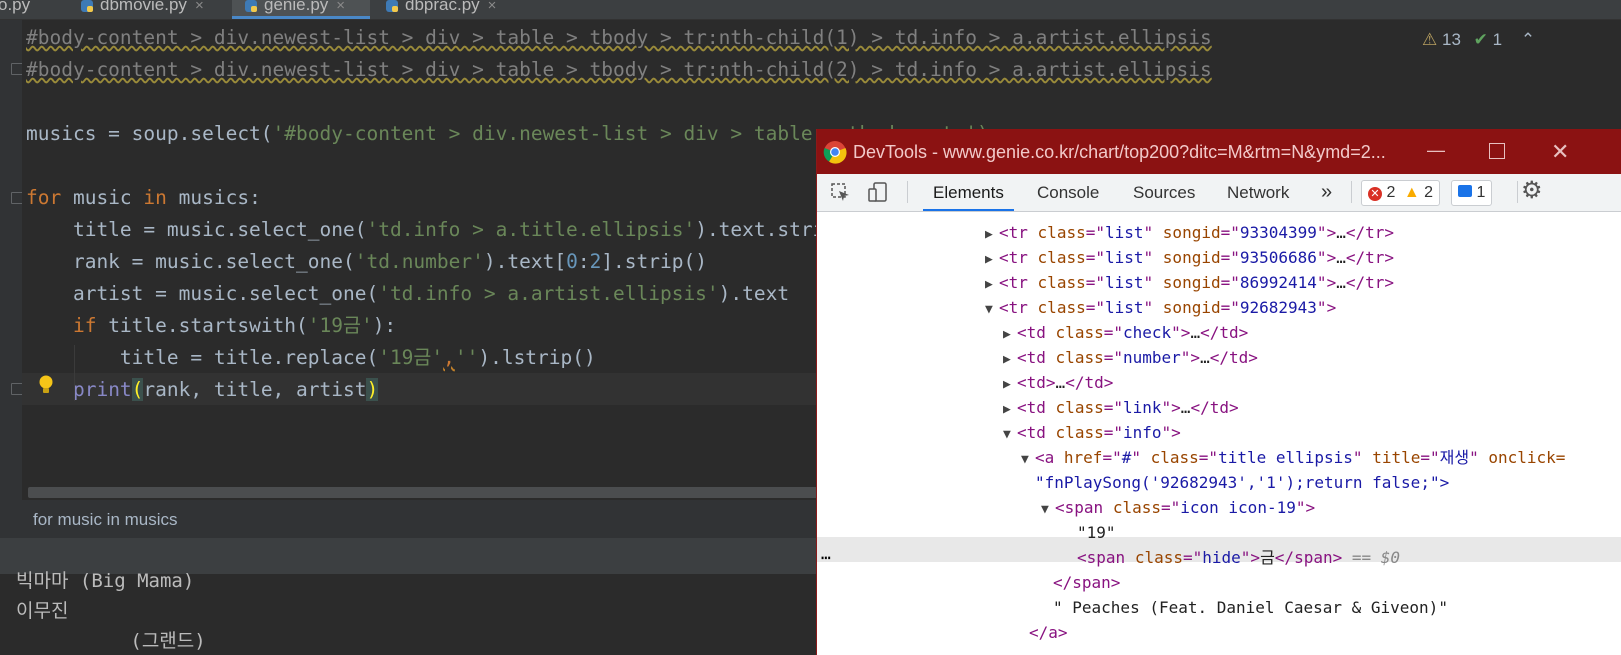 This screenshot has width=1621, height=655. Describe the element at coordinates (408, 612) in the screenshot. I see `run-console: 빅마마 (Big Mama) 이무진 (그랜드)` at that location.